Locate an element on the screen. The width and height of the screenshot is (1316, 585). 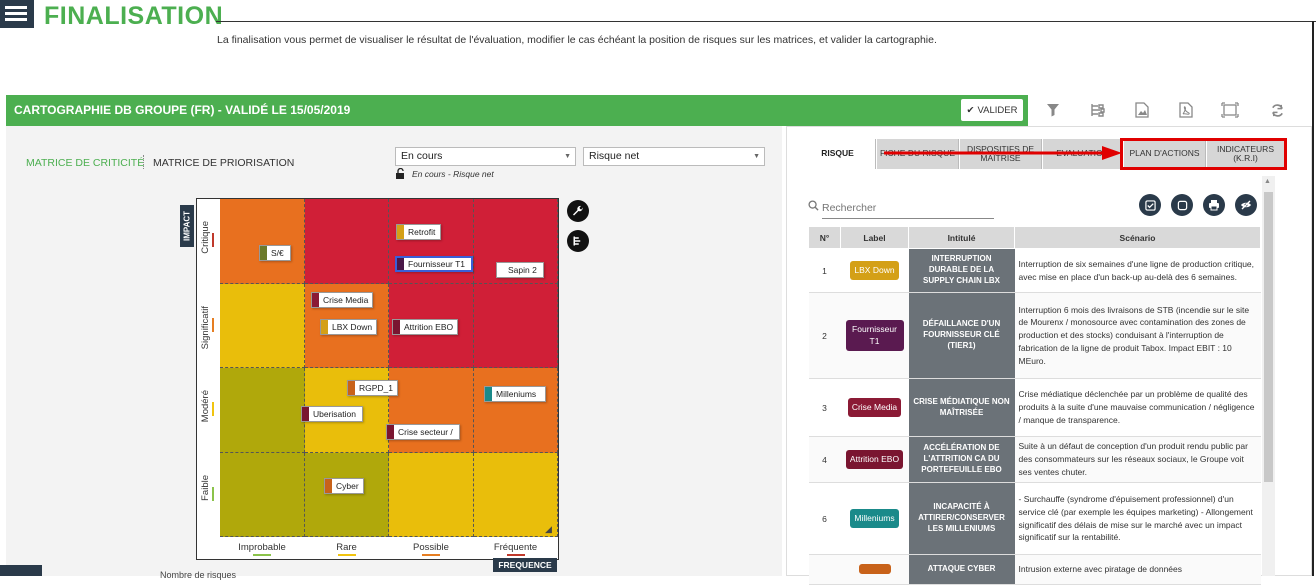
row-label-cell: Crise Media is located at coordinates (874, 407).